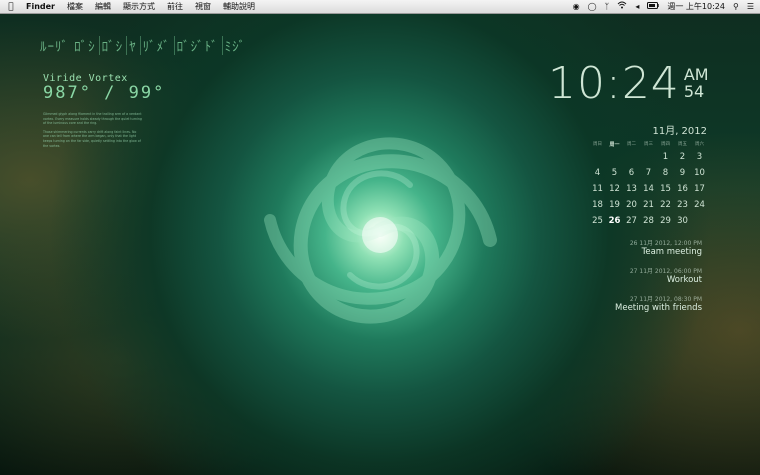 The width and height of the screenshot is (760, 475). What do you see at coordinates (70, 45) in the screenshot?
I see `glyph-1: ﾙｰﾘﾞ ﾛﾞｼ` at bounding box center [70, 45].